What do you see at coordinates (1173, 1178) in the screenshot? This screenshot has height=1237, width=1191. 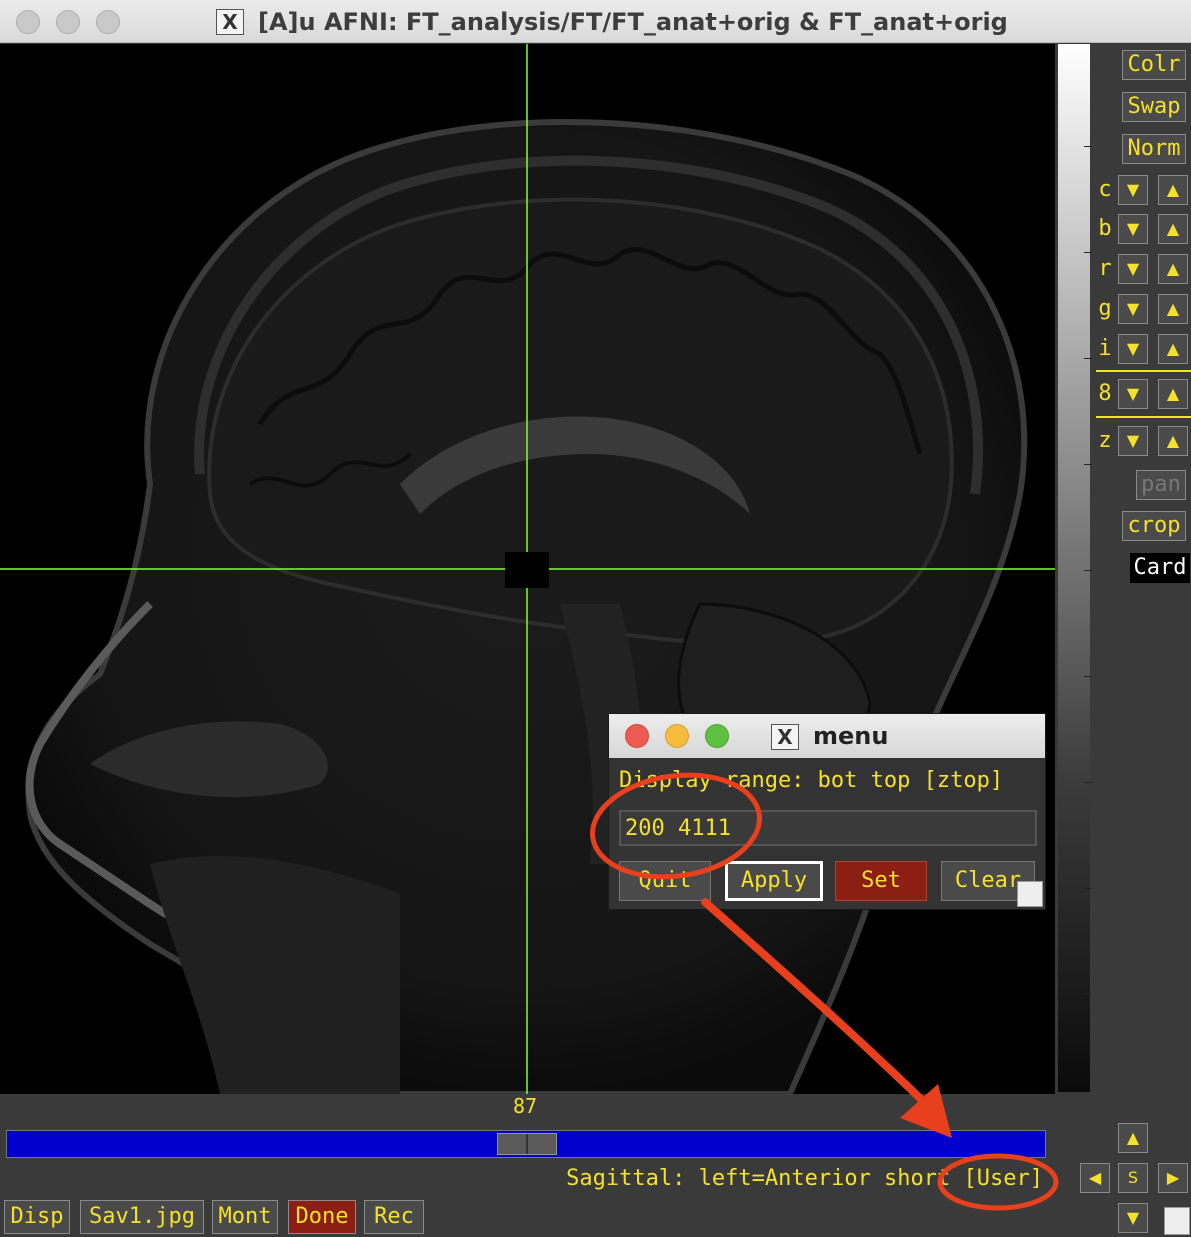 I see `right-arrow-icon: ▶` at bounding box center [1173, 1178].